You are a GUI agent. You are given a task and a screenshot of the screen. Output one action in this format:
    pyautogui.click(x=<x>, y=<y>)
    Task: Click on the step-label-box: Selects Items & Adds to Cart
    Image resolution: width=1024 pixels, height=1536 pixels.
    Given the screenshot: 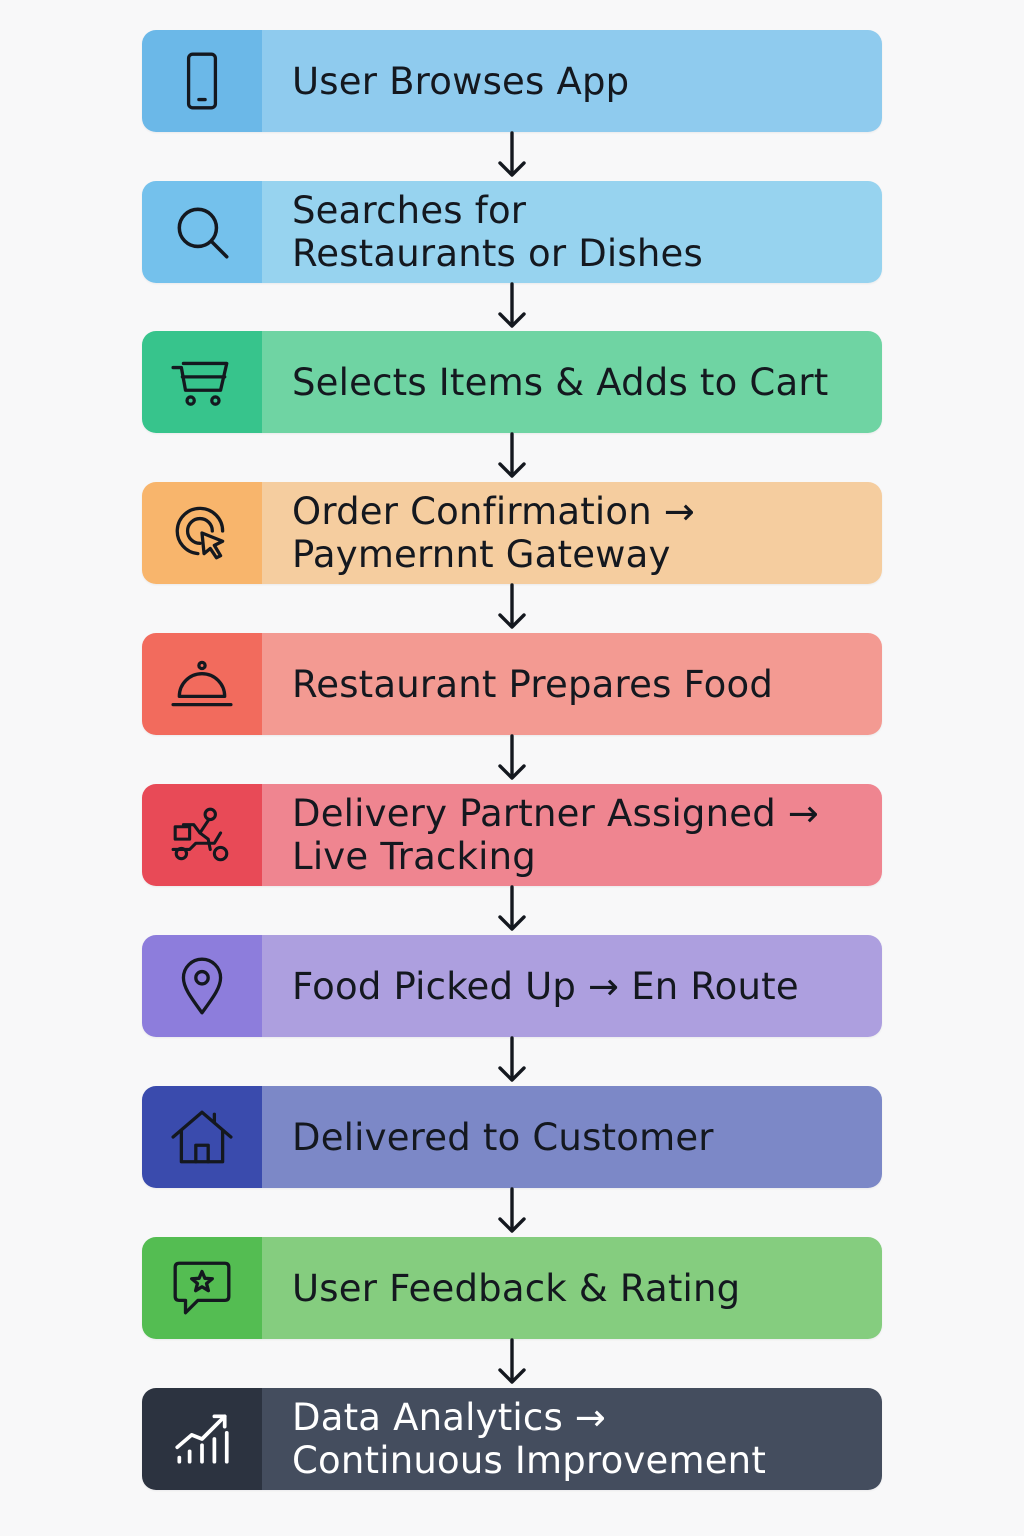 What is the action you would take?
    pyautogui.click(x=572, y=382)
    